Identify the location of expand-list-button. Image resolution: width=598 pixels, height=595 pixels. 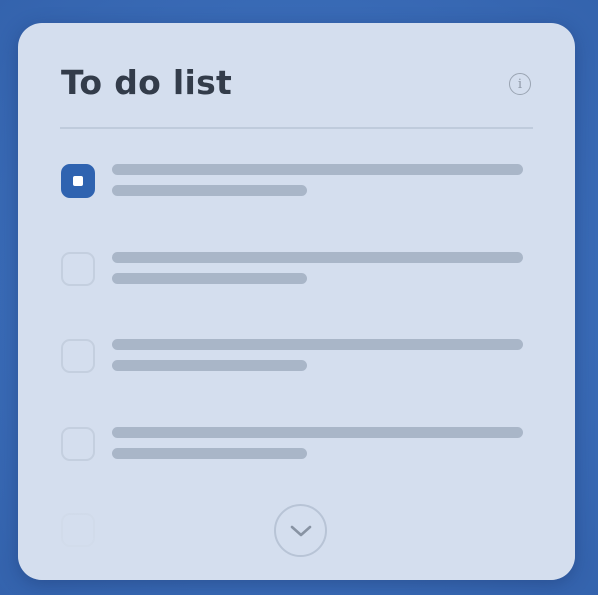
(300, 530).